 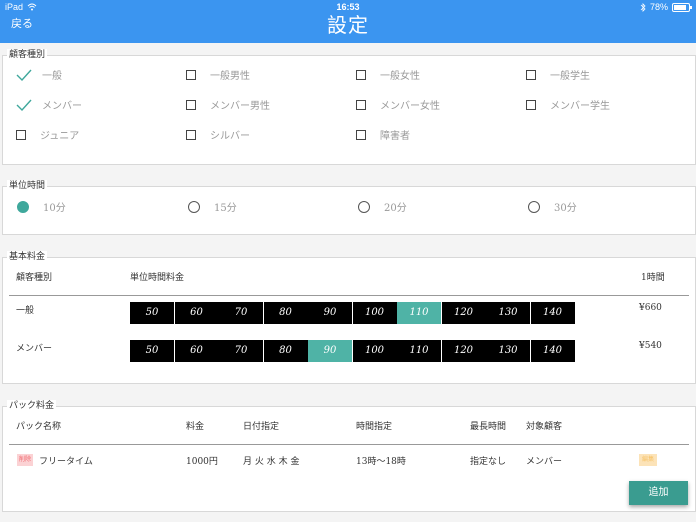 I want to click on customer-type-option: シルバー, so click(x=218, y=134).